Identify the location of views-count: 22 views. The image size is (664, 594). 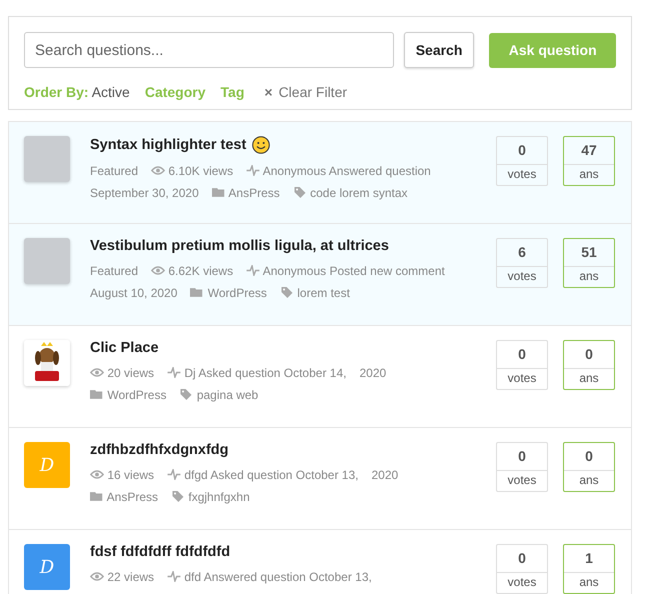
(130, 577).